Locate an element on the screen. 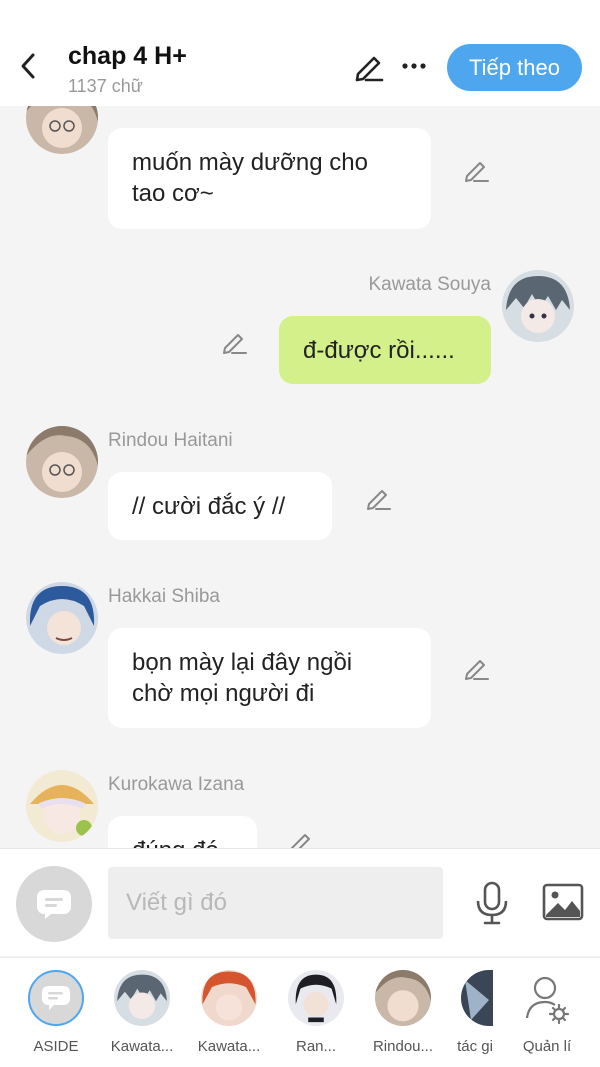 Image resolution: width=600 pixels, height=1067 pixels. sender-name: Hakkai Shiba is located at coordinates (164, 596).